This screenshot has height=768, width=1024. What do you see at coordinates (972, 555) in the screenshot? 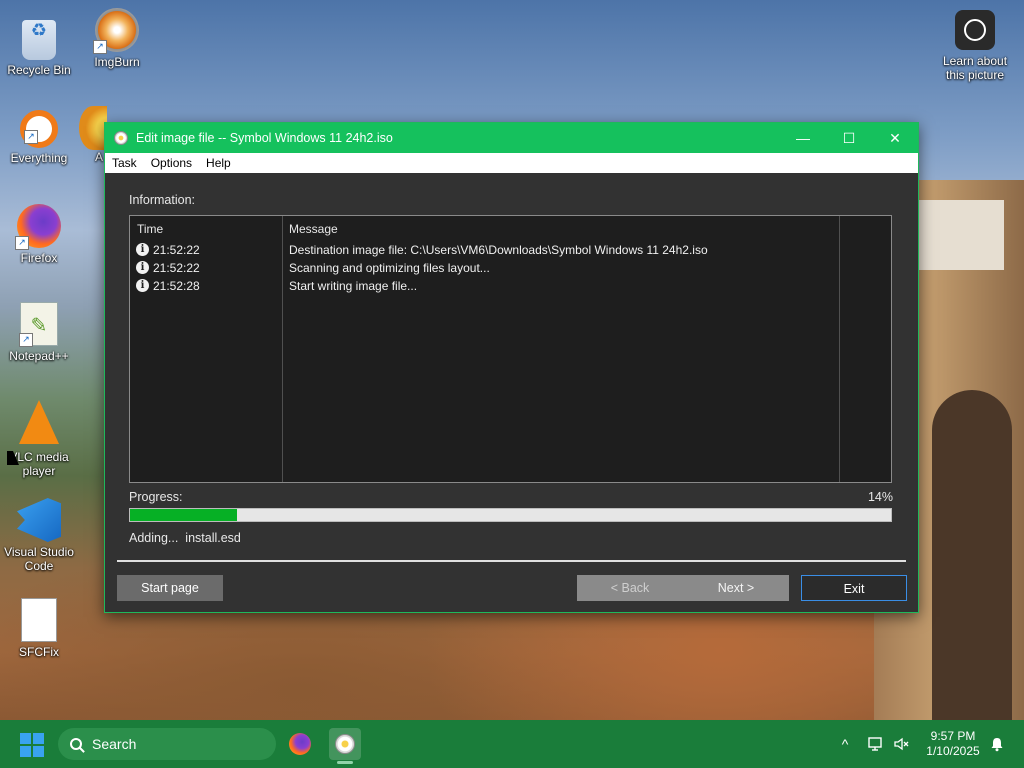
I see `wallpaper-arch` at bounding box center [972, 555].